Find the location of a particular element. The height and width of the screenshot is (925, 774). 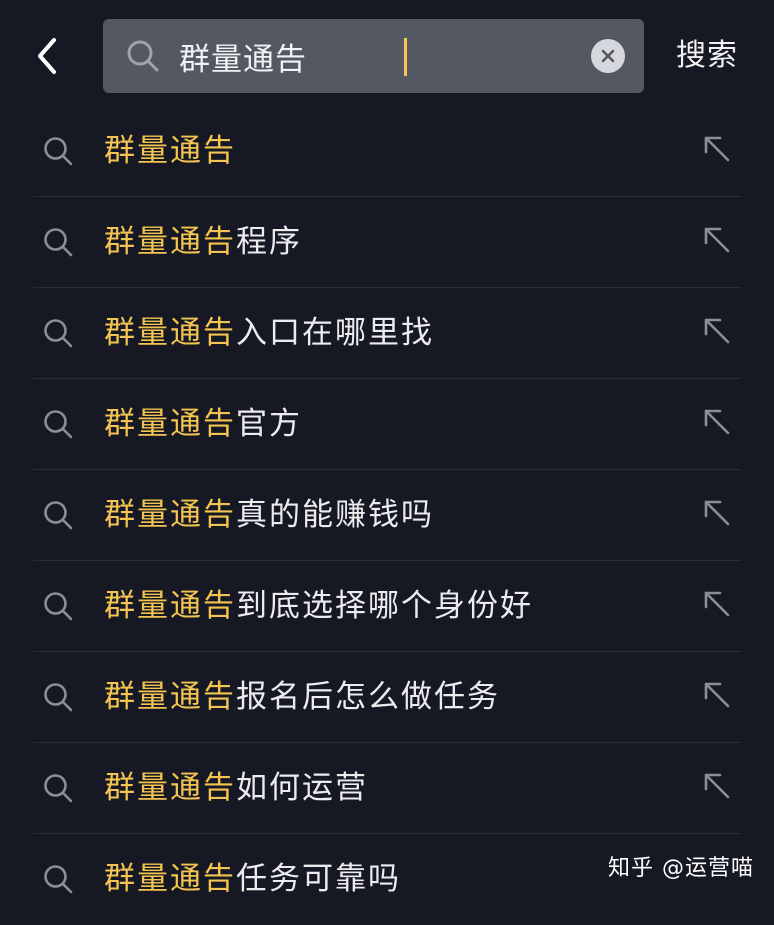

suggestion-text: 群量通告报名后怎么做任务 is located at coordinates (302, 697).